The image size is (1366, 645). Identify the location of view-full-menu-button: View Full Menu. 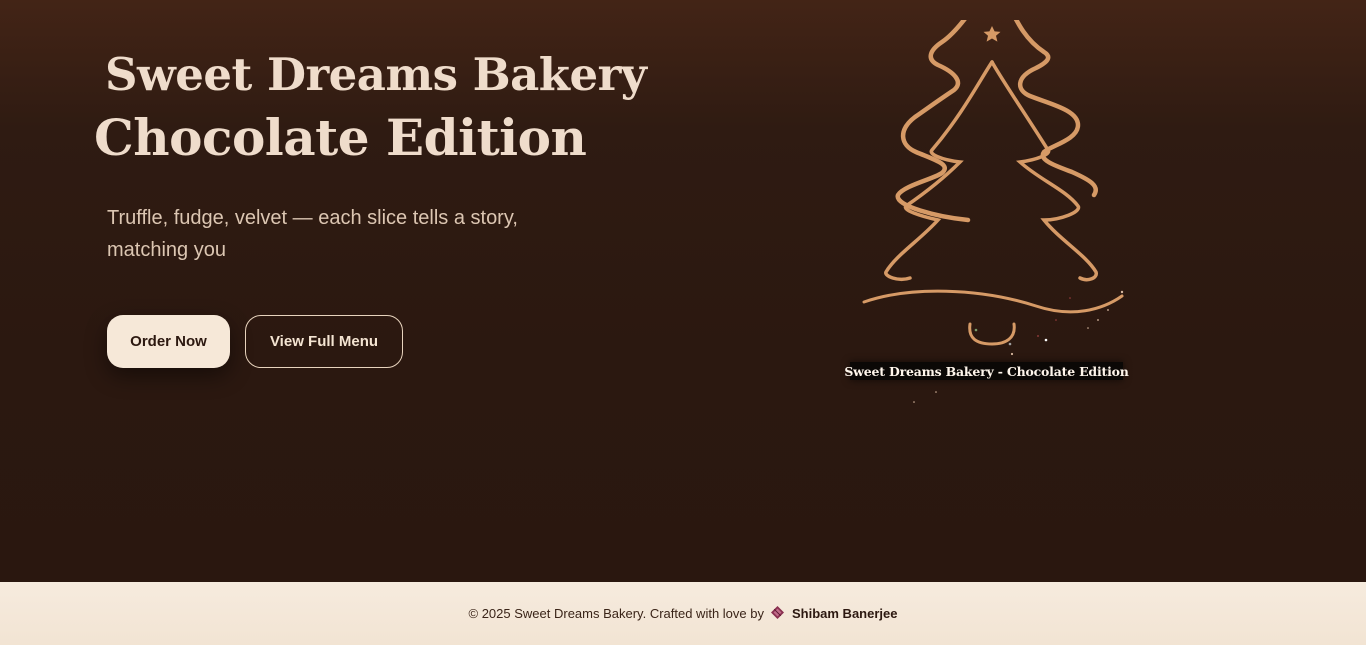
(324, 341).